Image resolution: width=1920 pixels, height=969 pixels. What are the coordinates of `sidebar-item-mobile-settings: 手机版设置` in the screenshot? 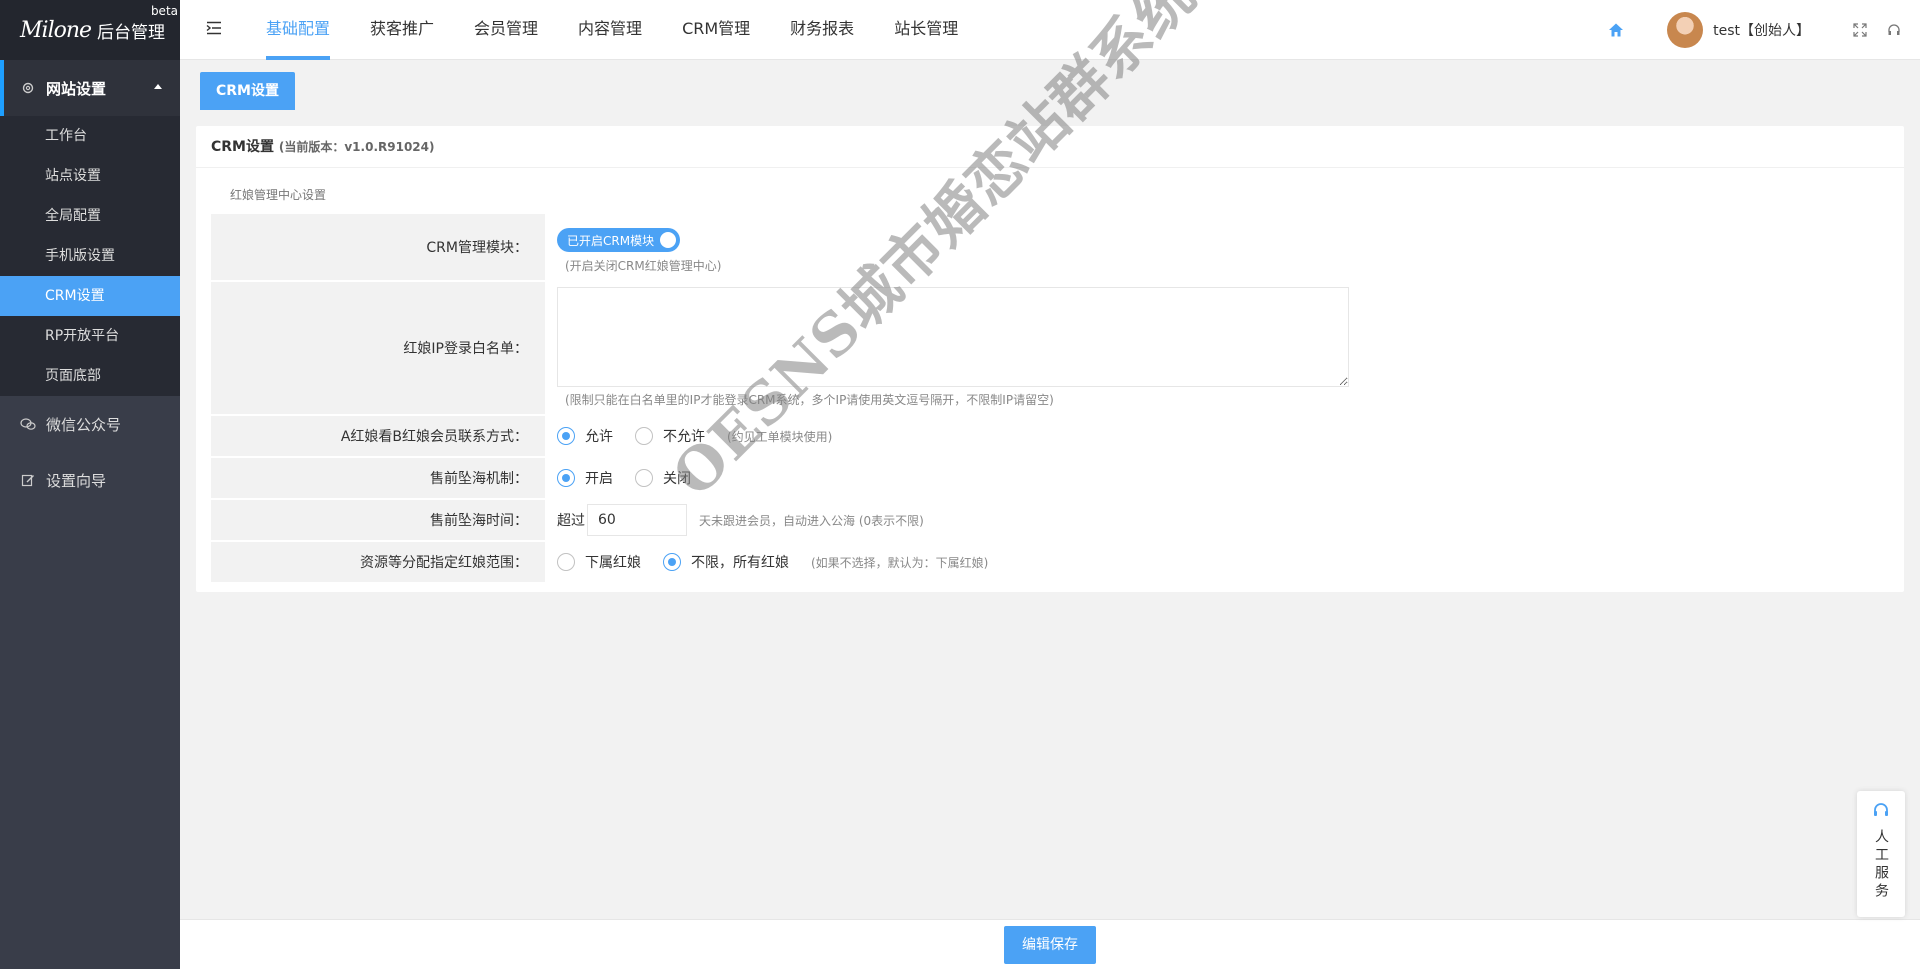 It's located at (90, 256).